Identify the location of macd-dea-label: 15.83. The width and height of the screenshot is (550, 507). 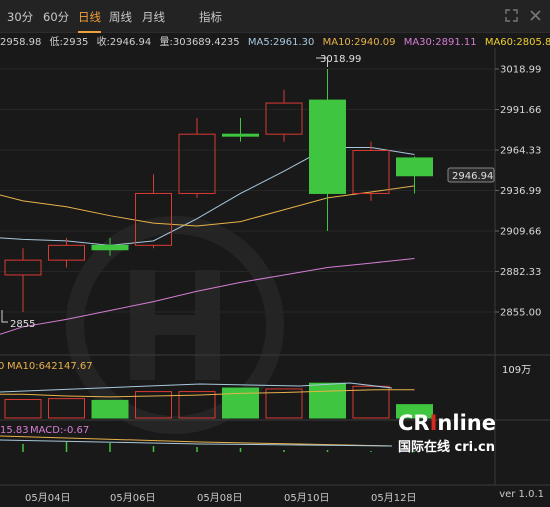
(14, 430).